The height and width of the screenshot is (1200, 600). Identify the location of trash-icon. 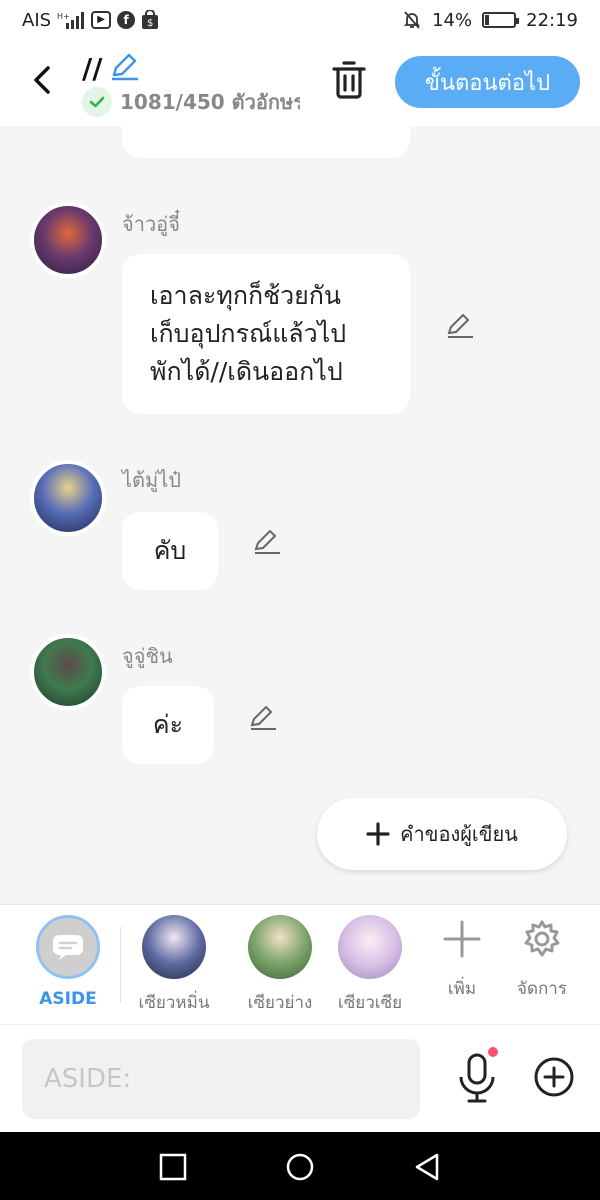
(349, 80).